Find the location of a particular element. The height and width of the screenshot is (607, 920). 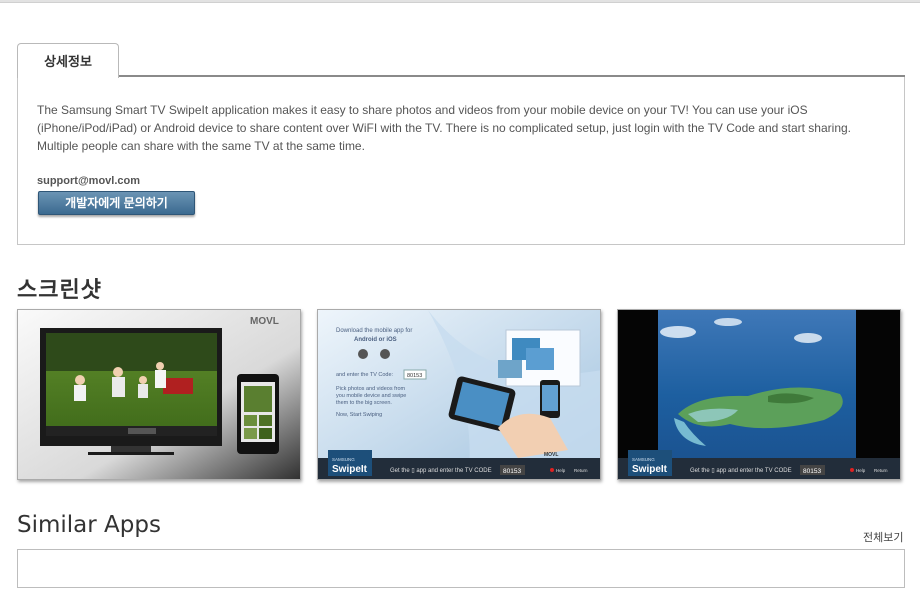

contact-developer-button: 개발자에게 문의하기 is located at coordinates (116, 203).